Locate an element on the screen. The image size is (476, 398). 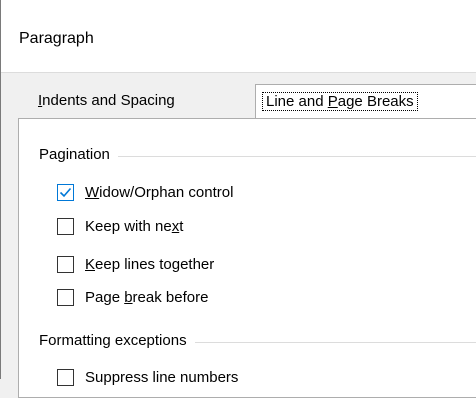
tab-linebreaks-label-pre: Line and is located at coordinates (297, 101).